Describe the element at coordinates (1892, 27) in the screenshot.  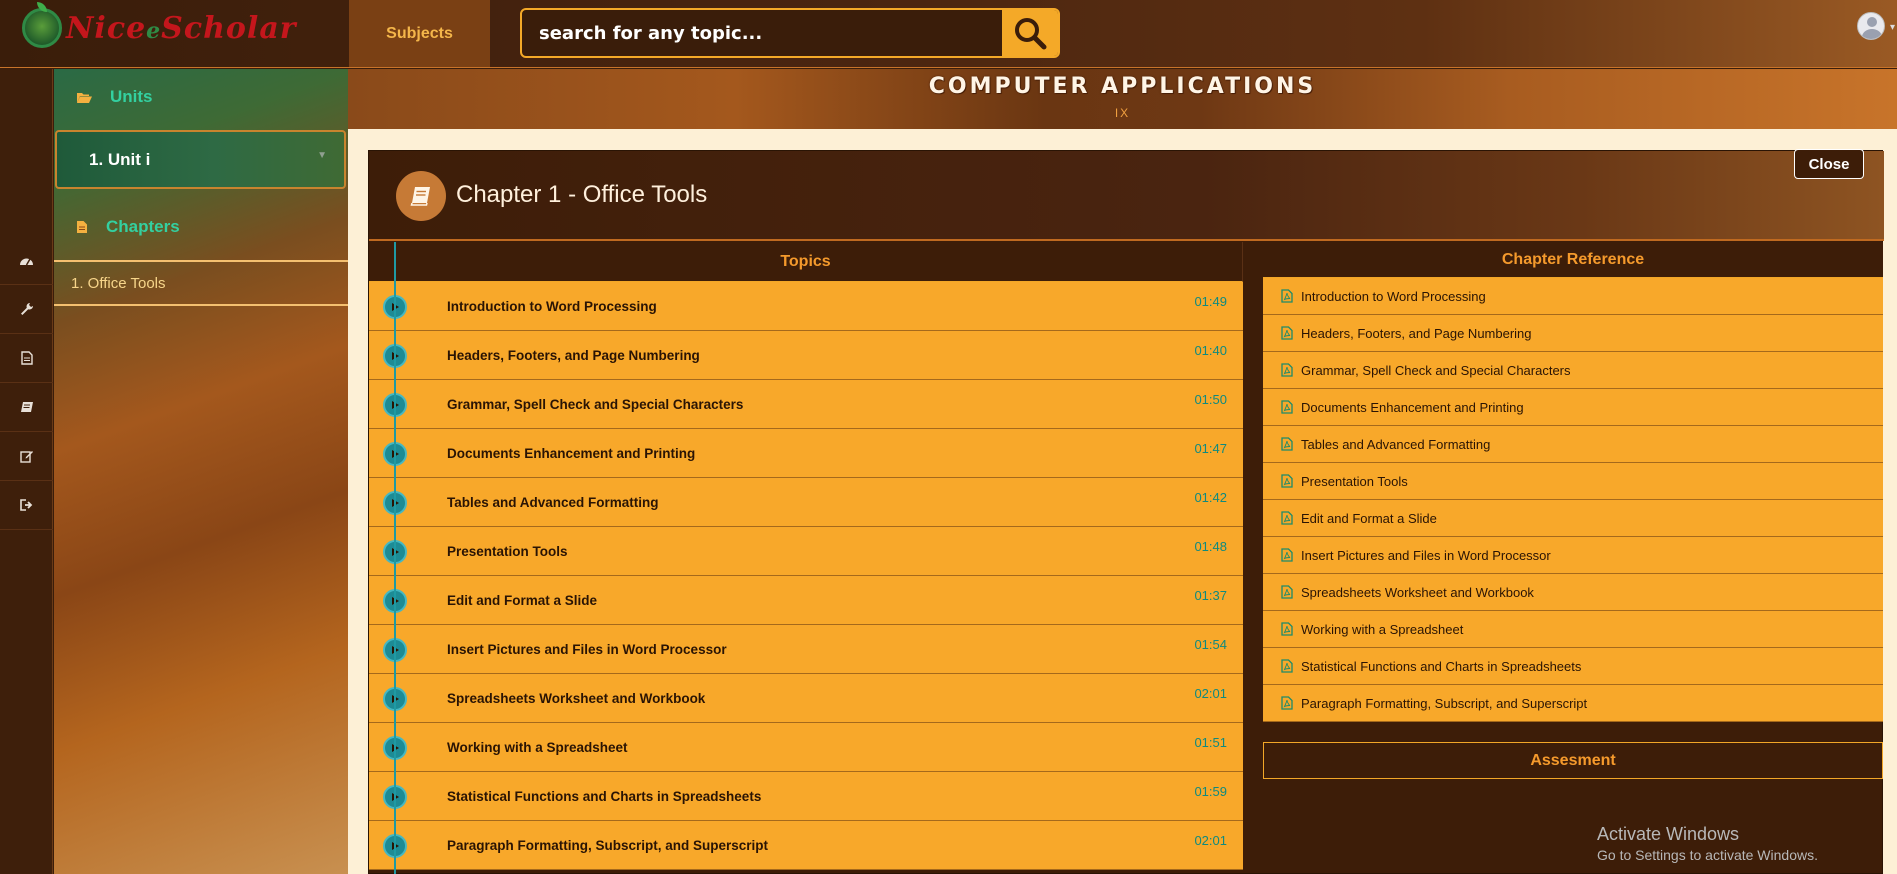
I see `chevron-down-icon: ▾` at that location.